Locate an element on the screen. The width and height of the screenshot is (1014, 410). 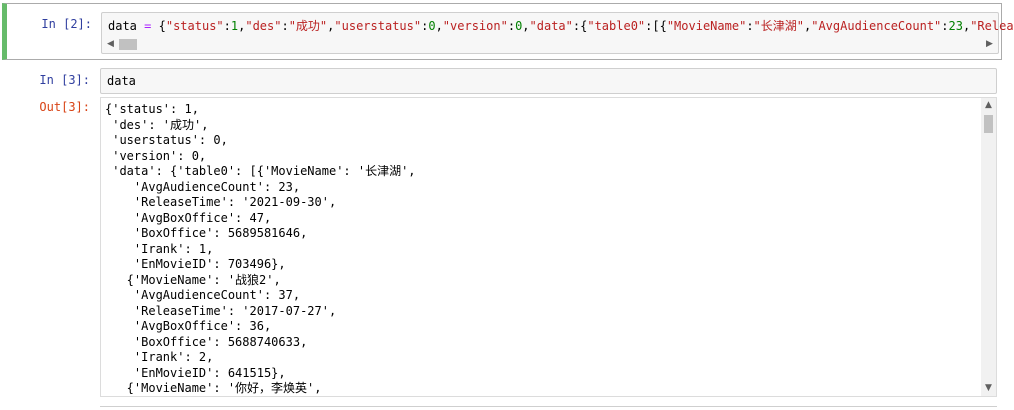
scroll-up-icon: ▲ is located at coordinates (988, 105).